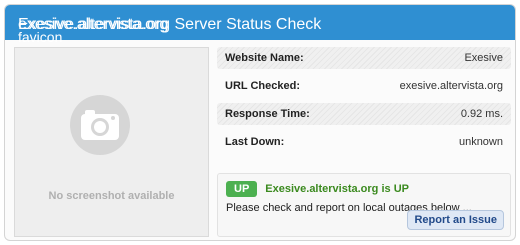 The width and height of the screenshot is (520, 245). What do you see at coordinates (337, 189) in the screenshot?
I see `status-message: Exesive.altervista.org is UP` at bounding box center [337, 189].